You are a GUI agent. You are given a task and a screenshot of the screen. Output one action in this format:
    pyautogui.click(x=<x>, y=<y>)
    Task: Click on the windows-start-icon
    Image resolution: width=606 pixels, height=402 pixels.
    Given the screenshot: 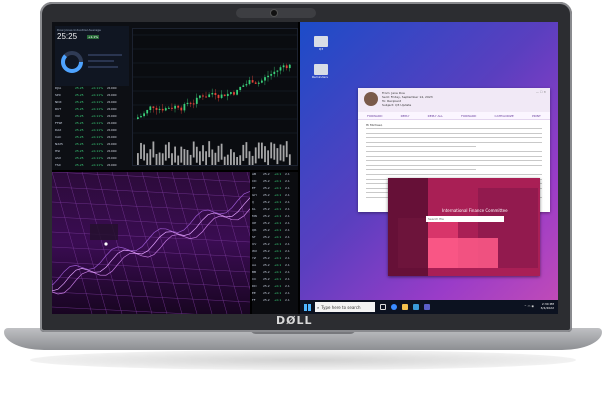 What is the action you would take?
    pyautogui.click(x=307, y=307)
    